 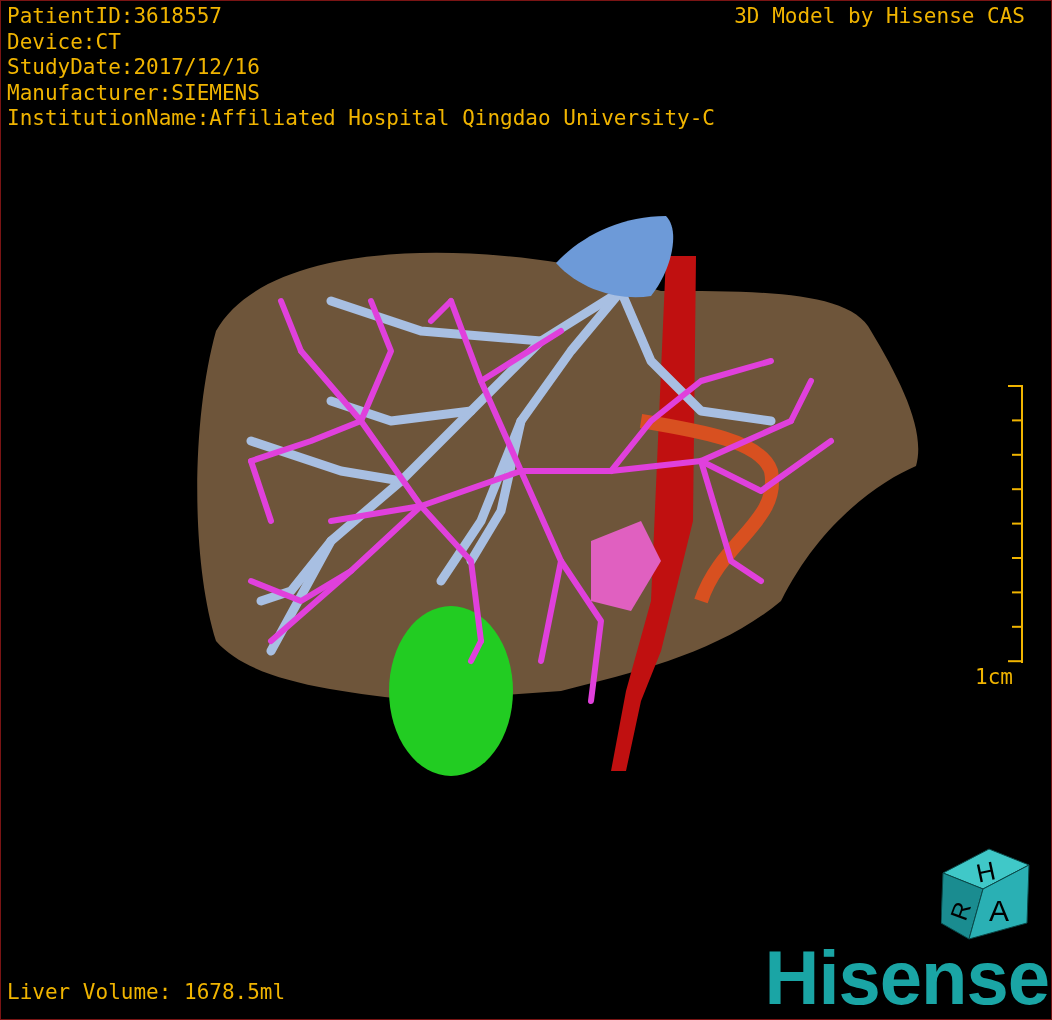 I want to click on patient-info-text: InstitutionName:Affiliated Hospital Qingdao University-C, so click(x=361, y=119).